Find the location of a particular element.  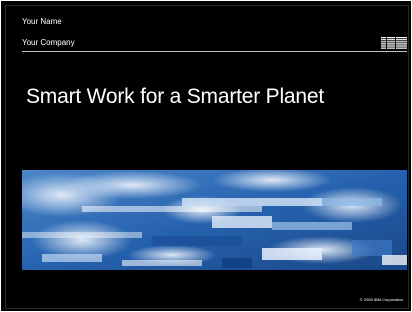

presenter-name: Your Name is located at coordinates (42, 21).